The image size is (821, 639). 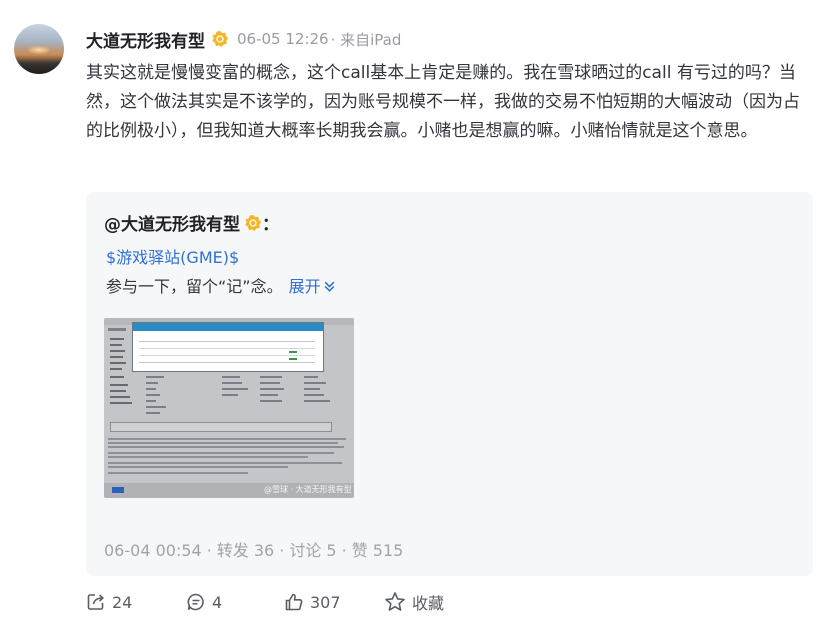 I want to click on quoted-text-body: 参与一下，留个“记”念。, so click(x=194, y=286).